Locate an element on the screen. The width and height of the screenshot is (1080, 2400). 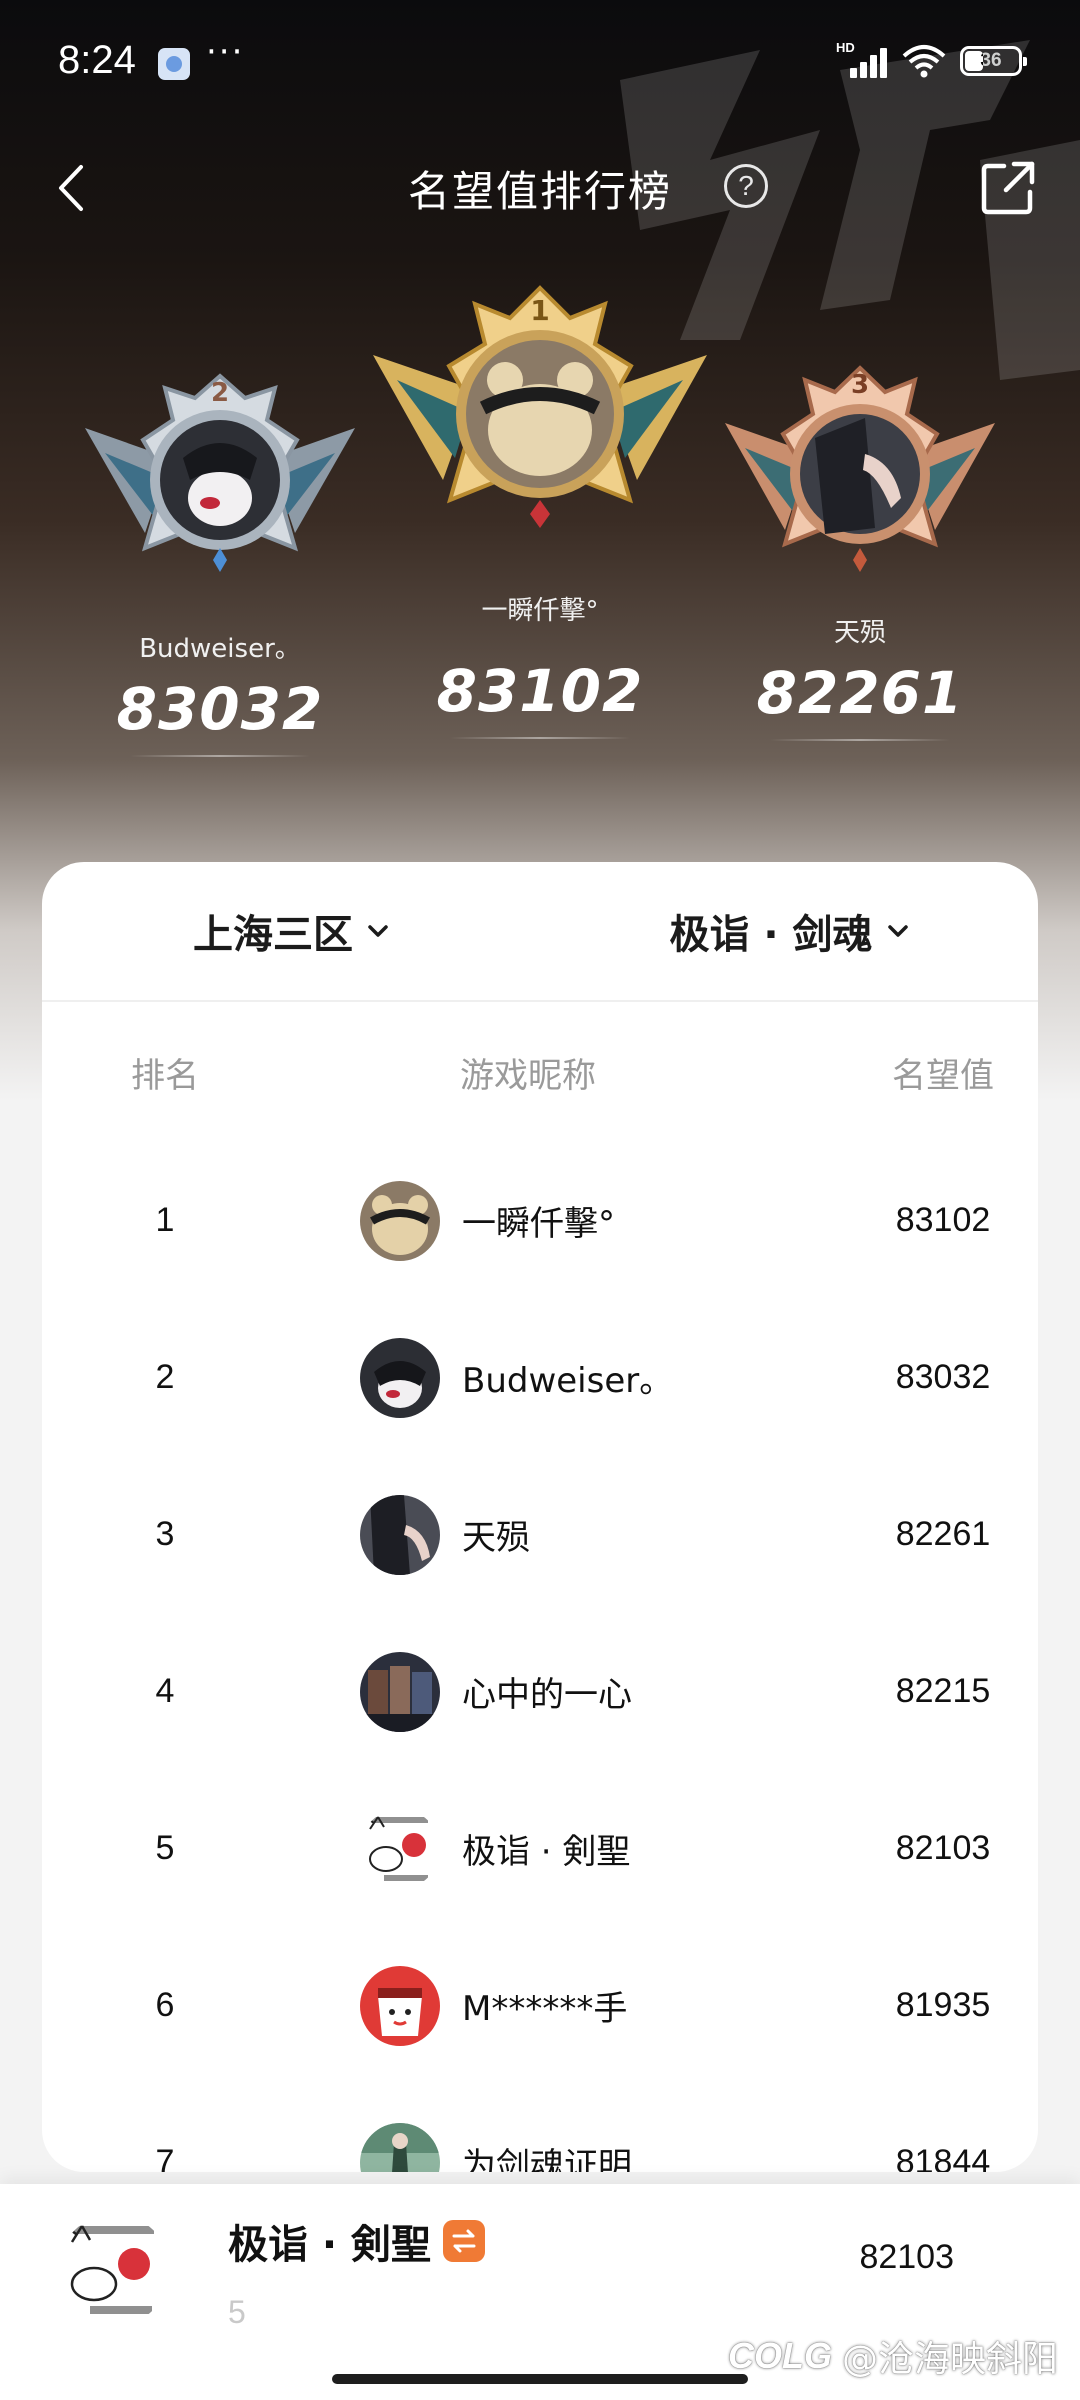
server-dropdown: 上海三区 is located at coordinates (291, 931).